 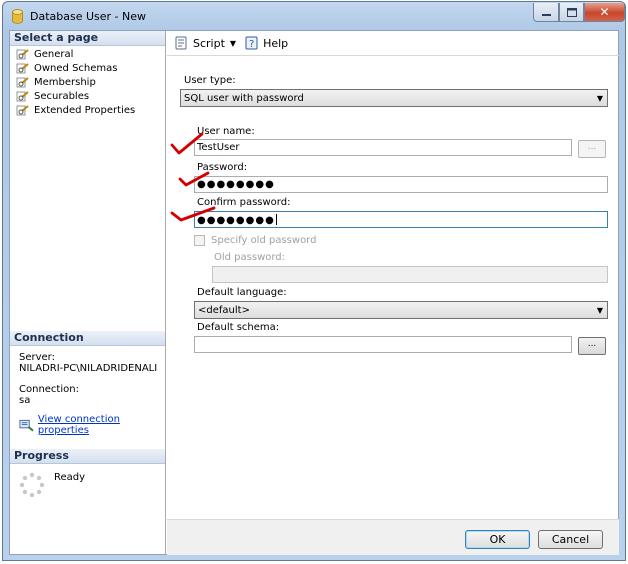 What do you see at coordinates (62, 96) in the screenshot?
I see `page-item-label: Securables` at bounding box center [62, 96].